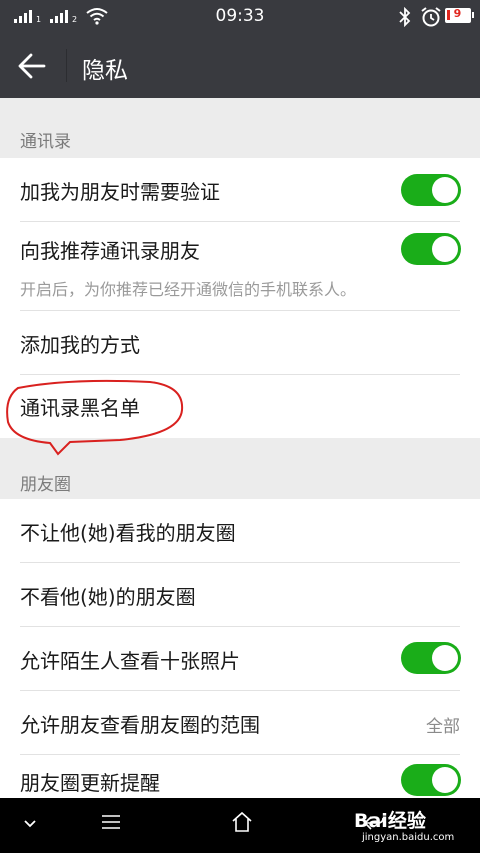 This screenshot has height=853, width=480. What do you see at coordinates (130, 661) in the screenshot?
I see `setting-label: 允许陌生人查看十张照片` at bounding box center [130, 661].